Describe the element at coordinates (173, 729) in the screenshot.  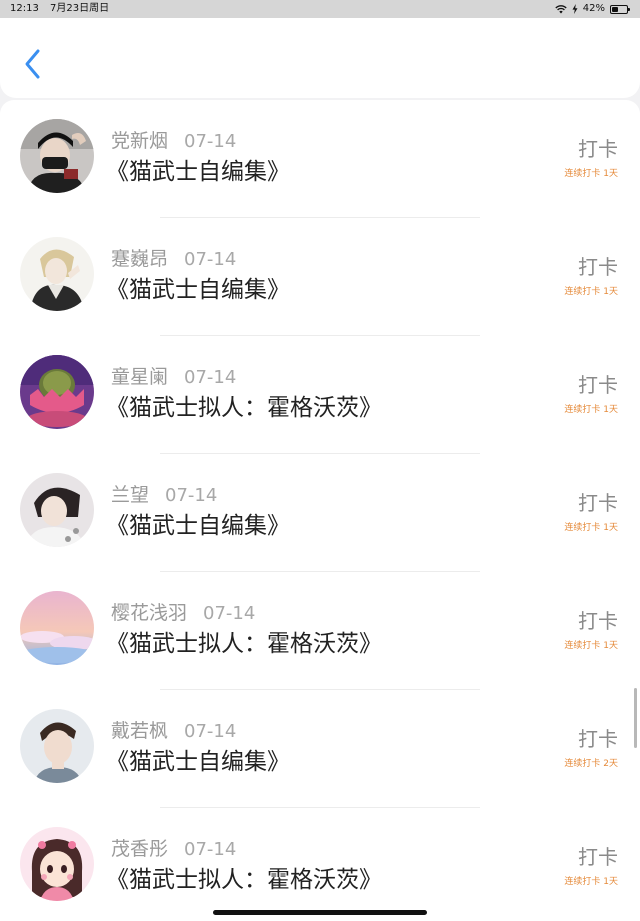
I see `entry-meta: 戴若枫 07-14` at that location.